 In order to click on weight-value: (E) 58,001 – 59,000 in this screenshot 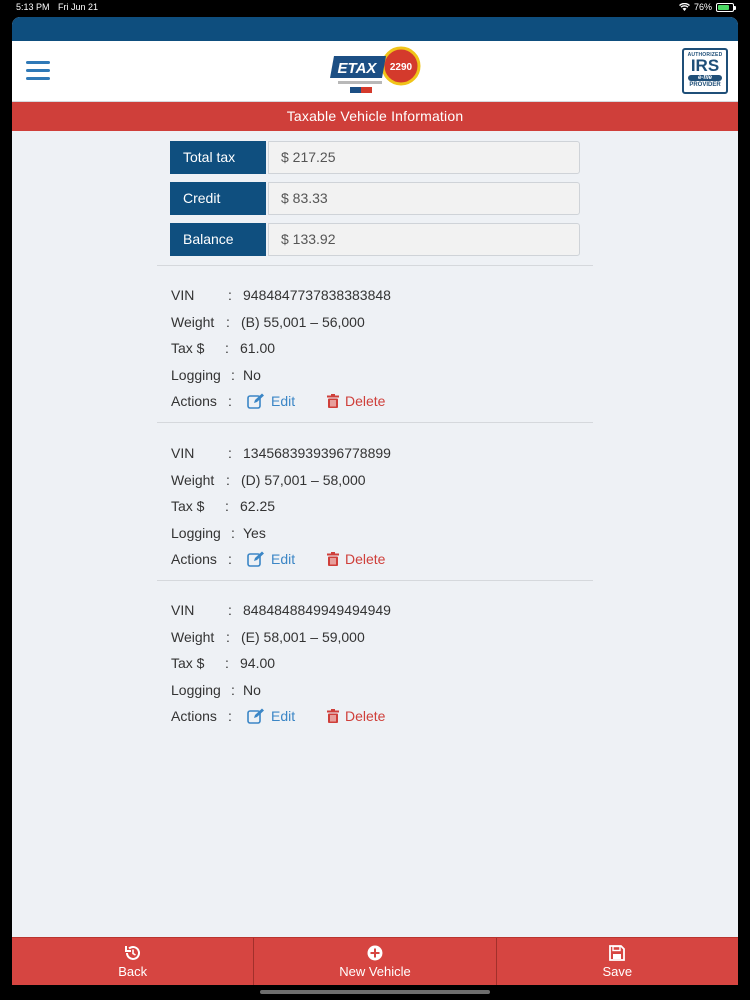, I will do `click(303, 636)`.